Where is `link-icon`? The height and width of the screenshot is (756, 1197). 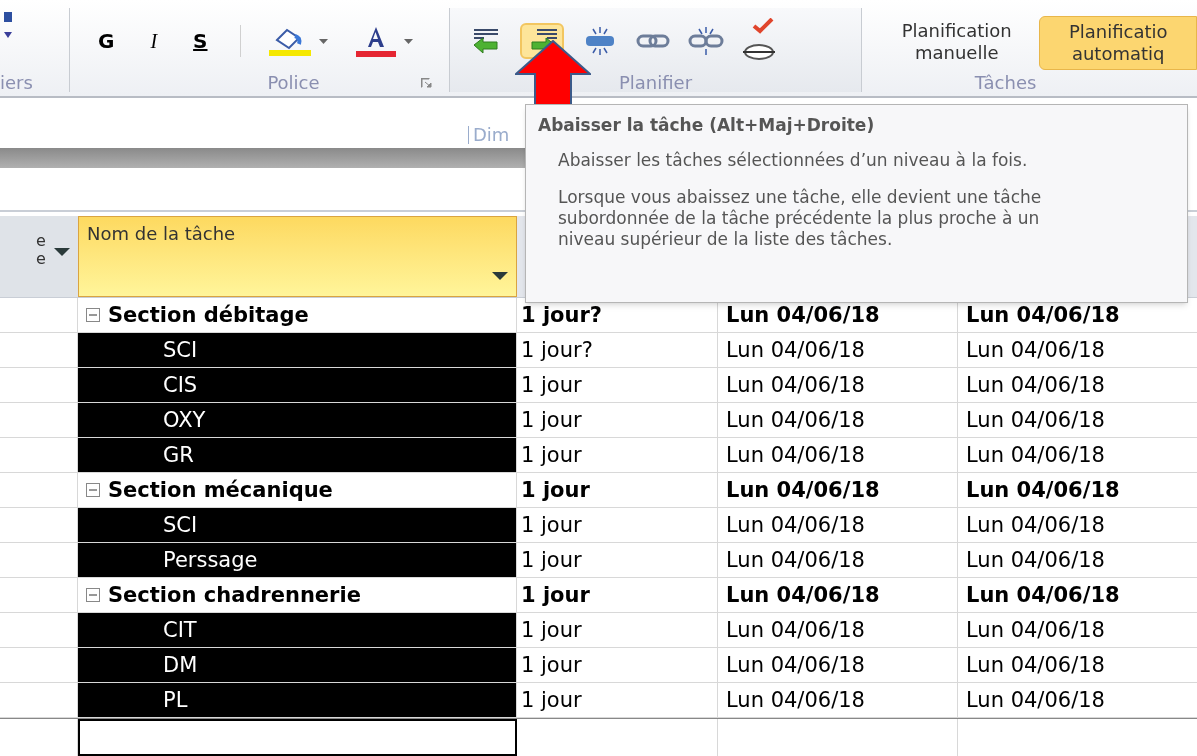 link-icon is located at coordinates (653, 41).